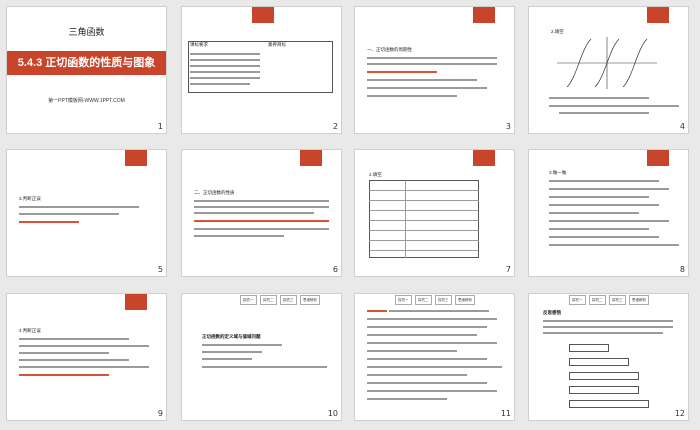  I want to click on slide-number: 5, so click(160, 269).